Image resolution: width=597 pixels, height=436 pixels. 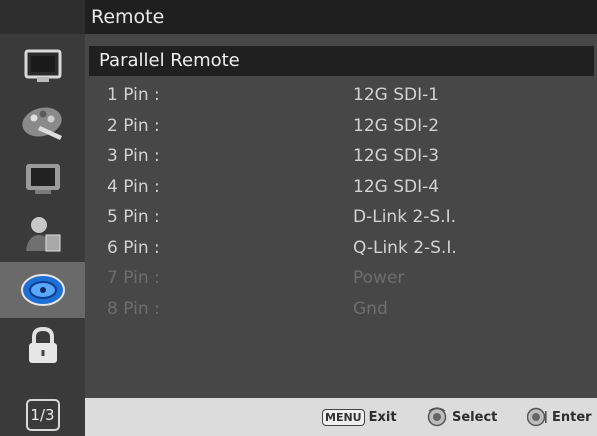 What do you see at coordinates (133, 278) in the screenshot?
I see `pin-label: 7 Pin :` at bounding box center [133, 278].